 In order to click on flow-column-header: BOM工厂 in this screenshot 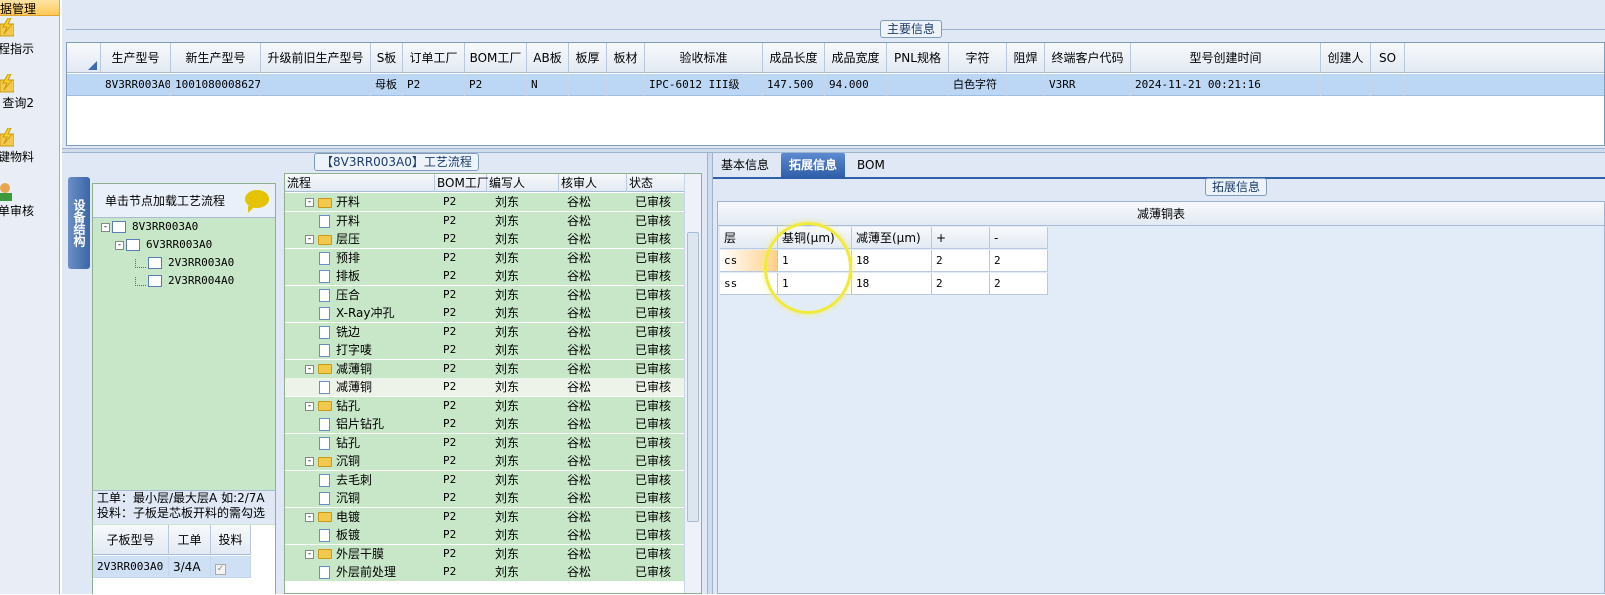, I will do `click(462, 183)`.